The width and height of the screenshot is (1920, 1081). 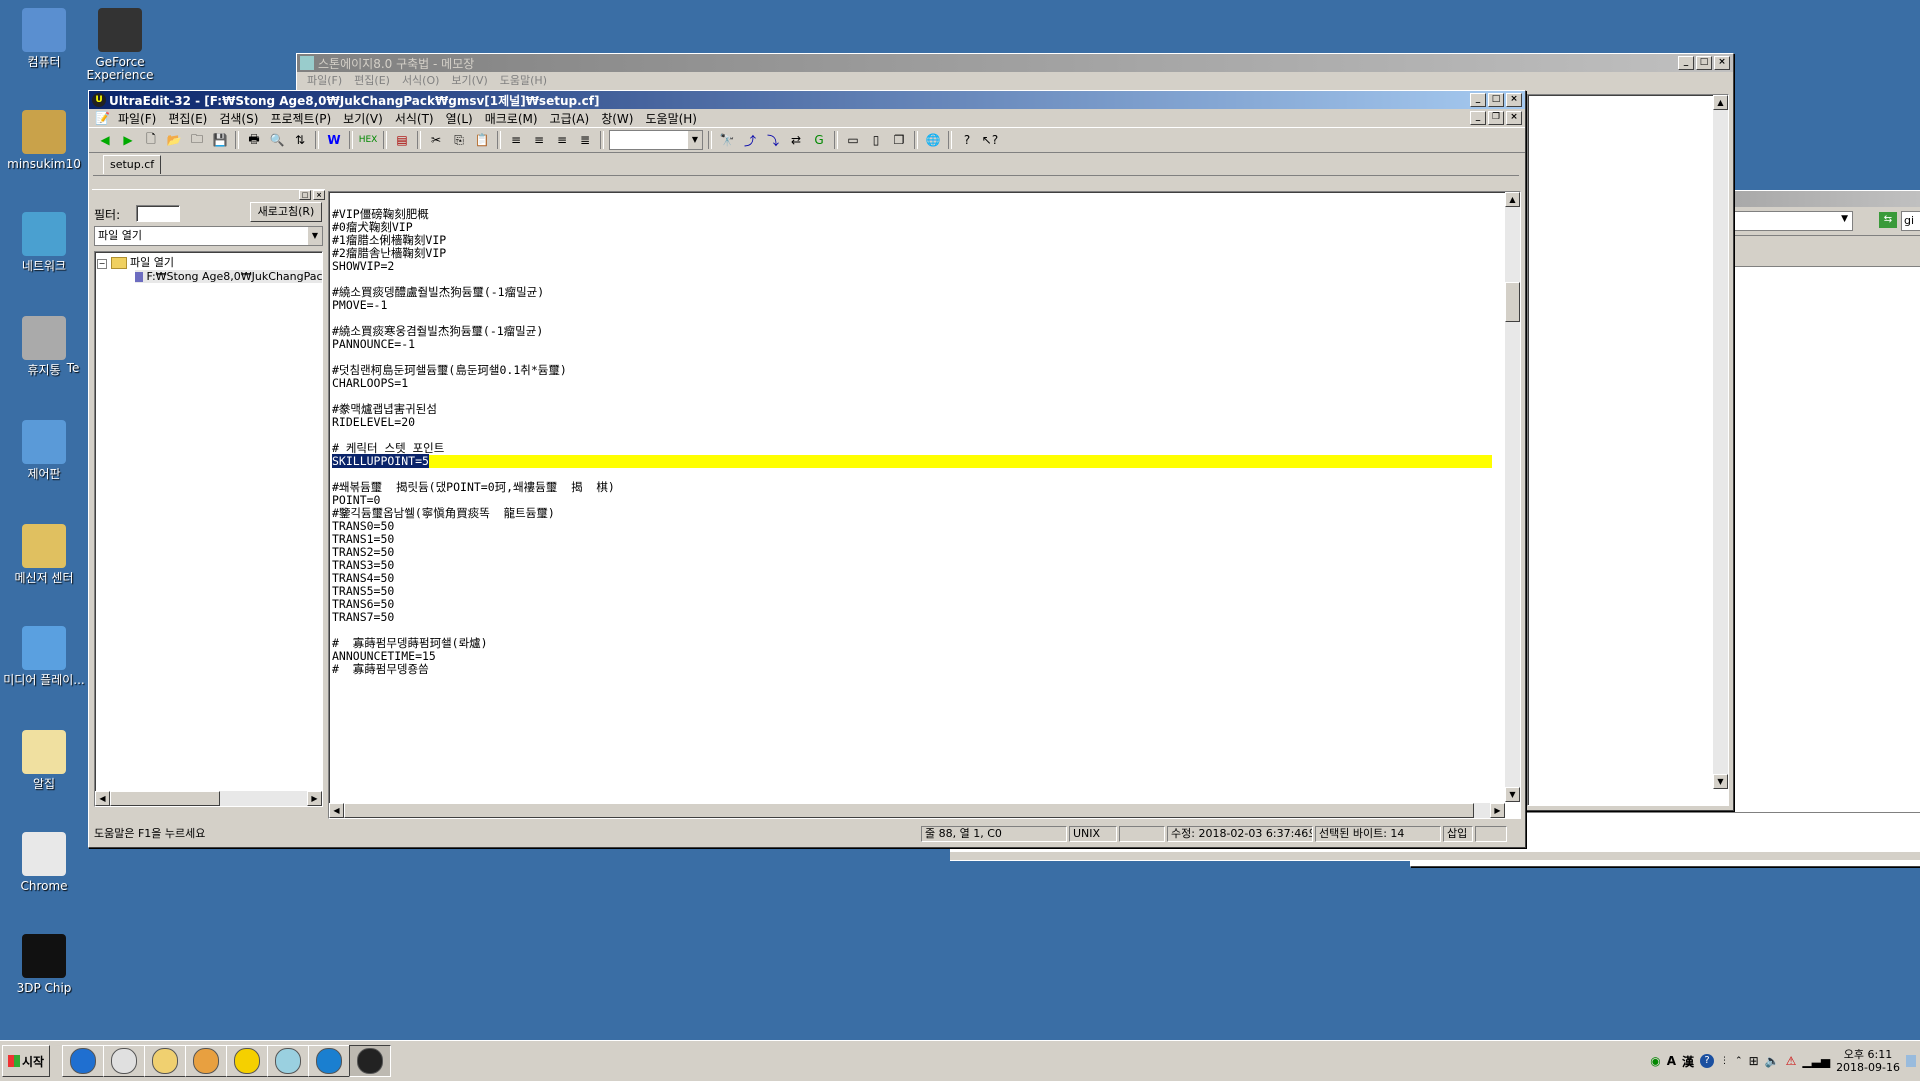 What do you see at coordinates (158, 213) in the screenshot?
I see `filter-input` at bounding box center [158, 213].